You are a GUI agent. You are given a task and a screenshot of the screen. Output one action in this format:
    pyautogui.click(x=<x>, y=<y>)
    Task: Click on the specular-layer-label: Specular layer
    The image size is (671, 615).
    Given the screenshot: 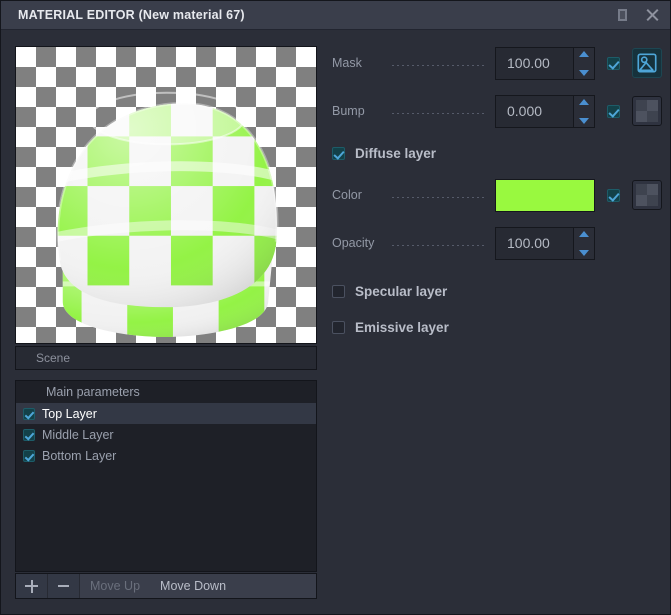 What is the action you would take?
    pyautogui.click(x=401, y=291)
    